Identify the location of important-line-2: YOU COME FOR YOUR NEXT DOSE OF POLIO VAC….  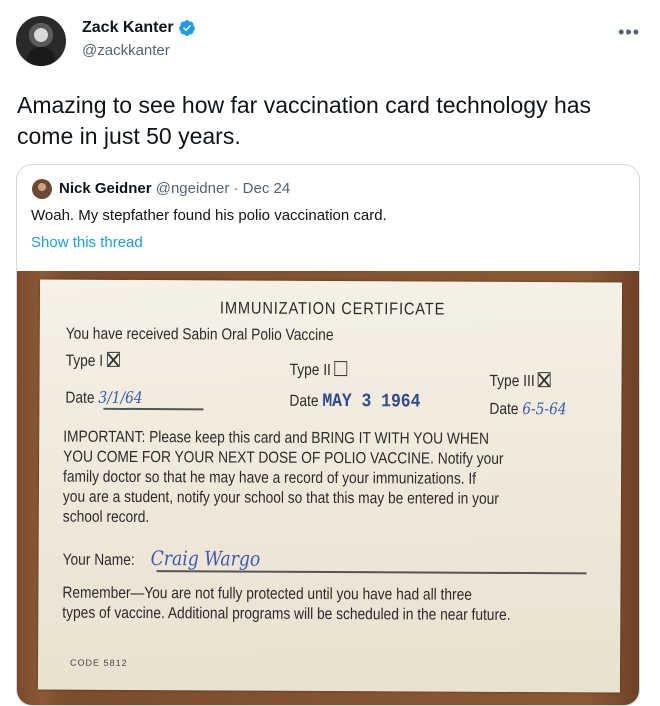
(283, 458).